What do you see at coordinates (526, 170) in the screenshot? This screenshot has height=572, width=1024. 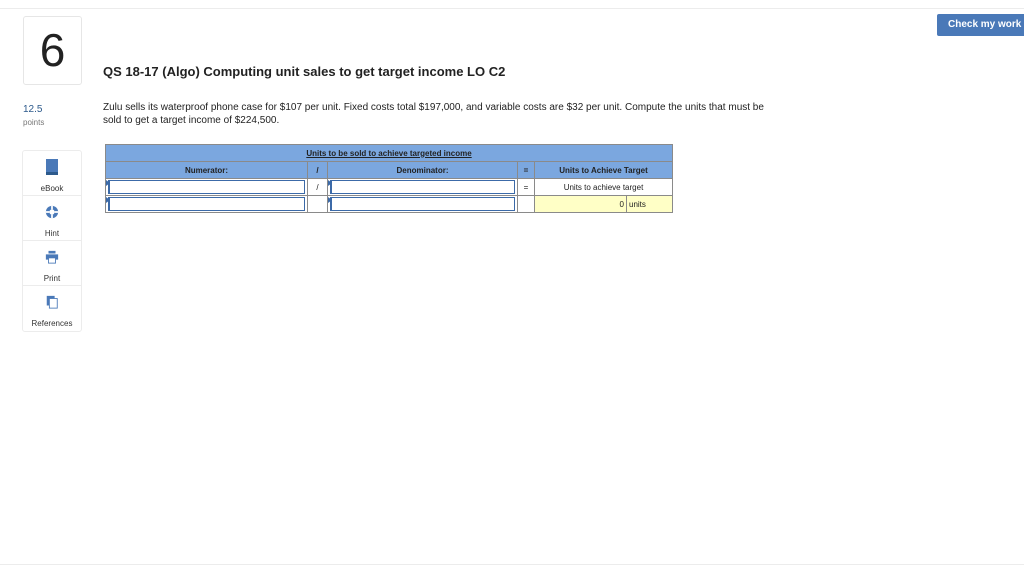 I see `header-equals: =` at bounding box center [526, 170].